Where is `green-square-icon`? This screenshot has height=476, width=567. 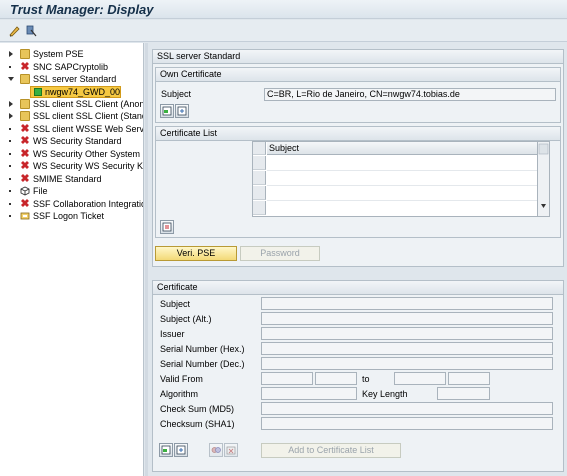
green-square-icon is located at coordinates (38, 92).